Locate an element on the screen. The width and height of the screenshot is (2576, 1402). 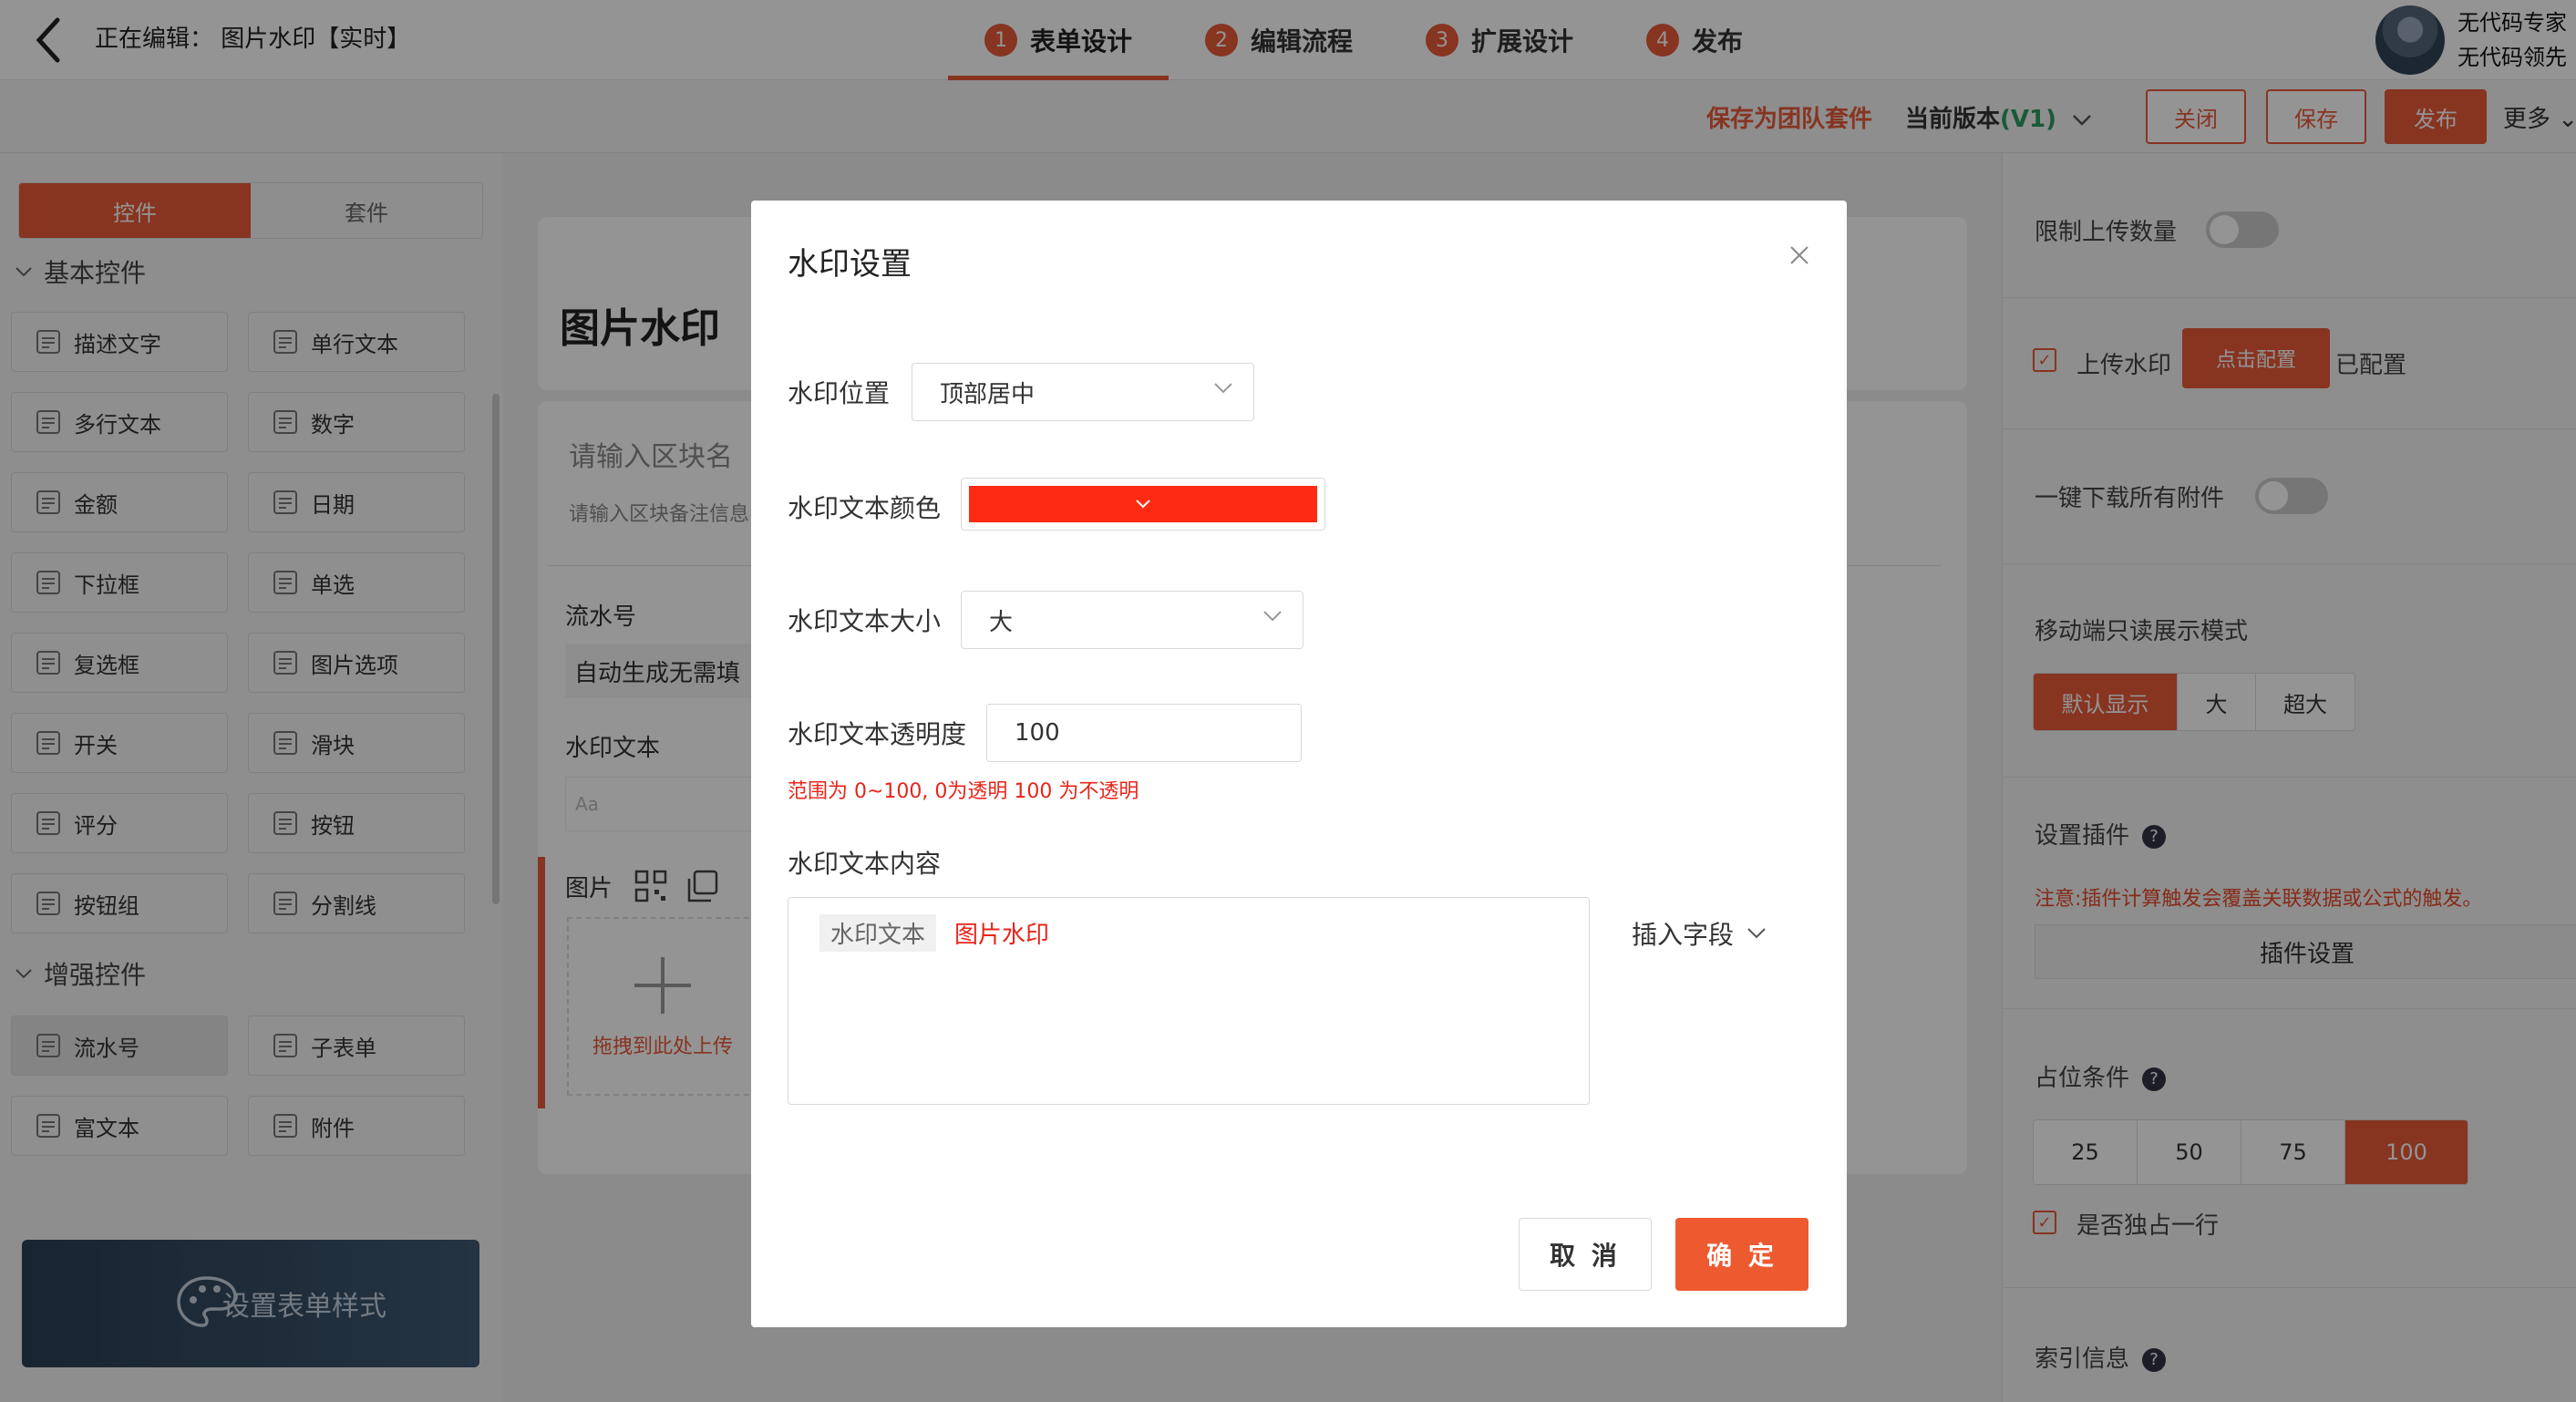
size-select: 大 is located at coordinates (1132, 620).